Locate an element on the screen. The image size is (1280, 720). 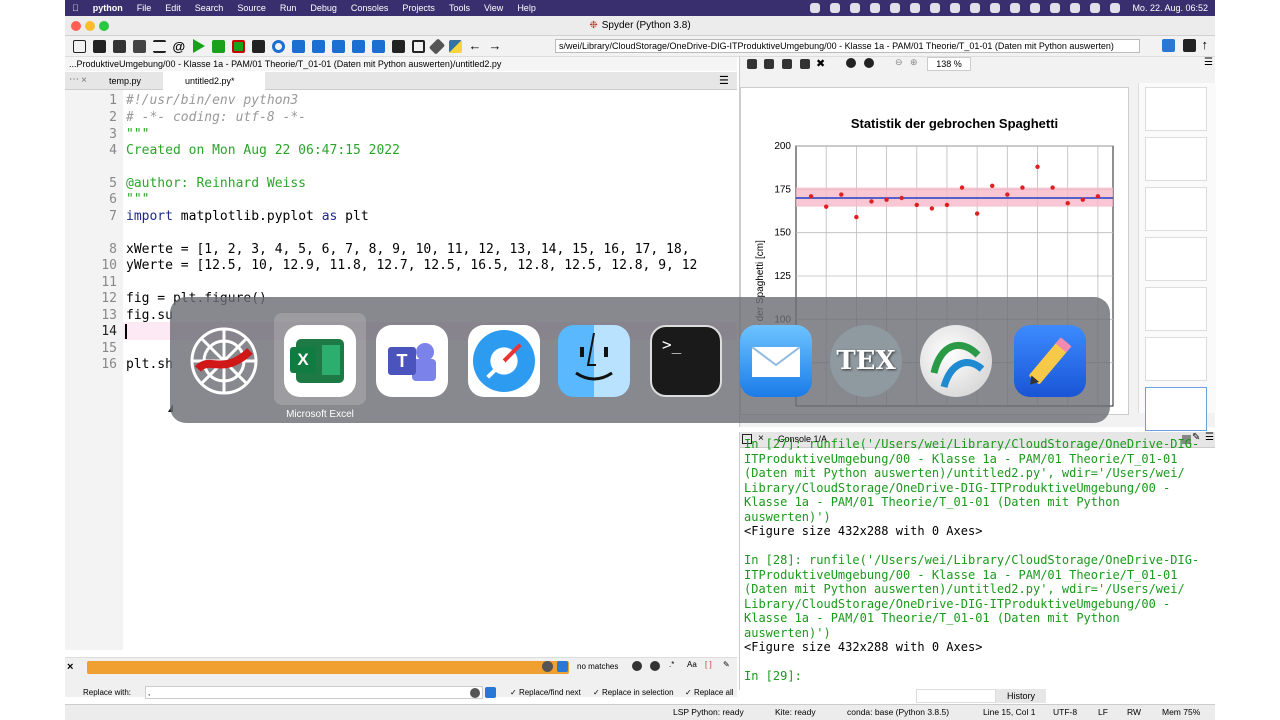
replace-in-selection-button: ✓ Replace in selection is located at coordinates (633, 692).